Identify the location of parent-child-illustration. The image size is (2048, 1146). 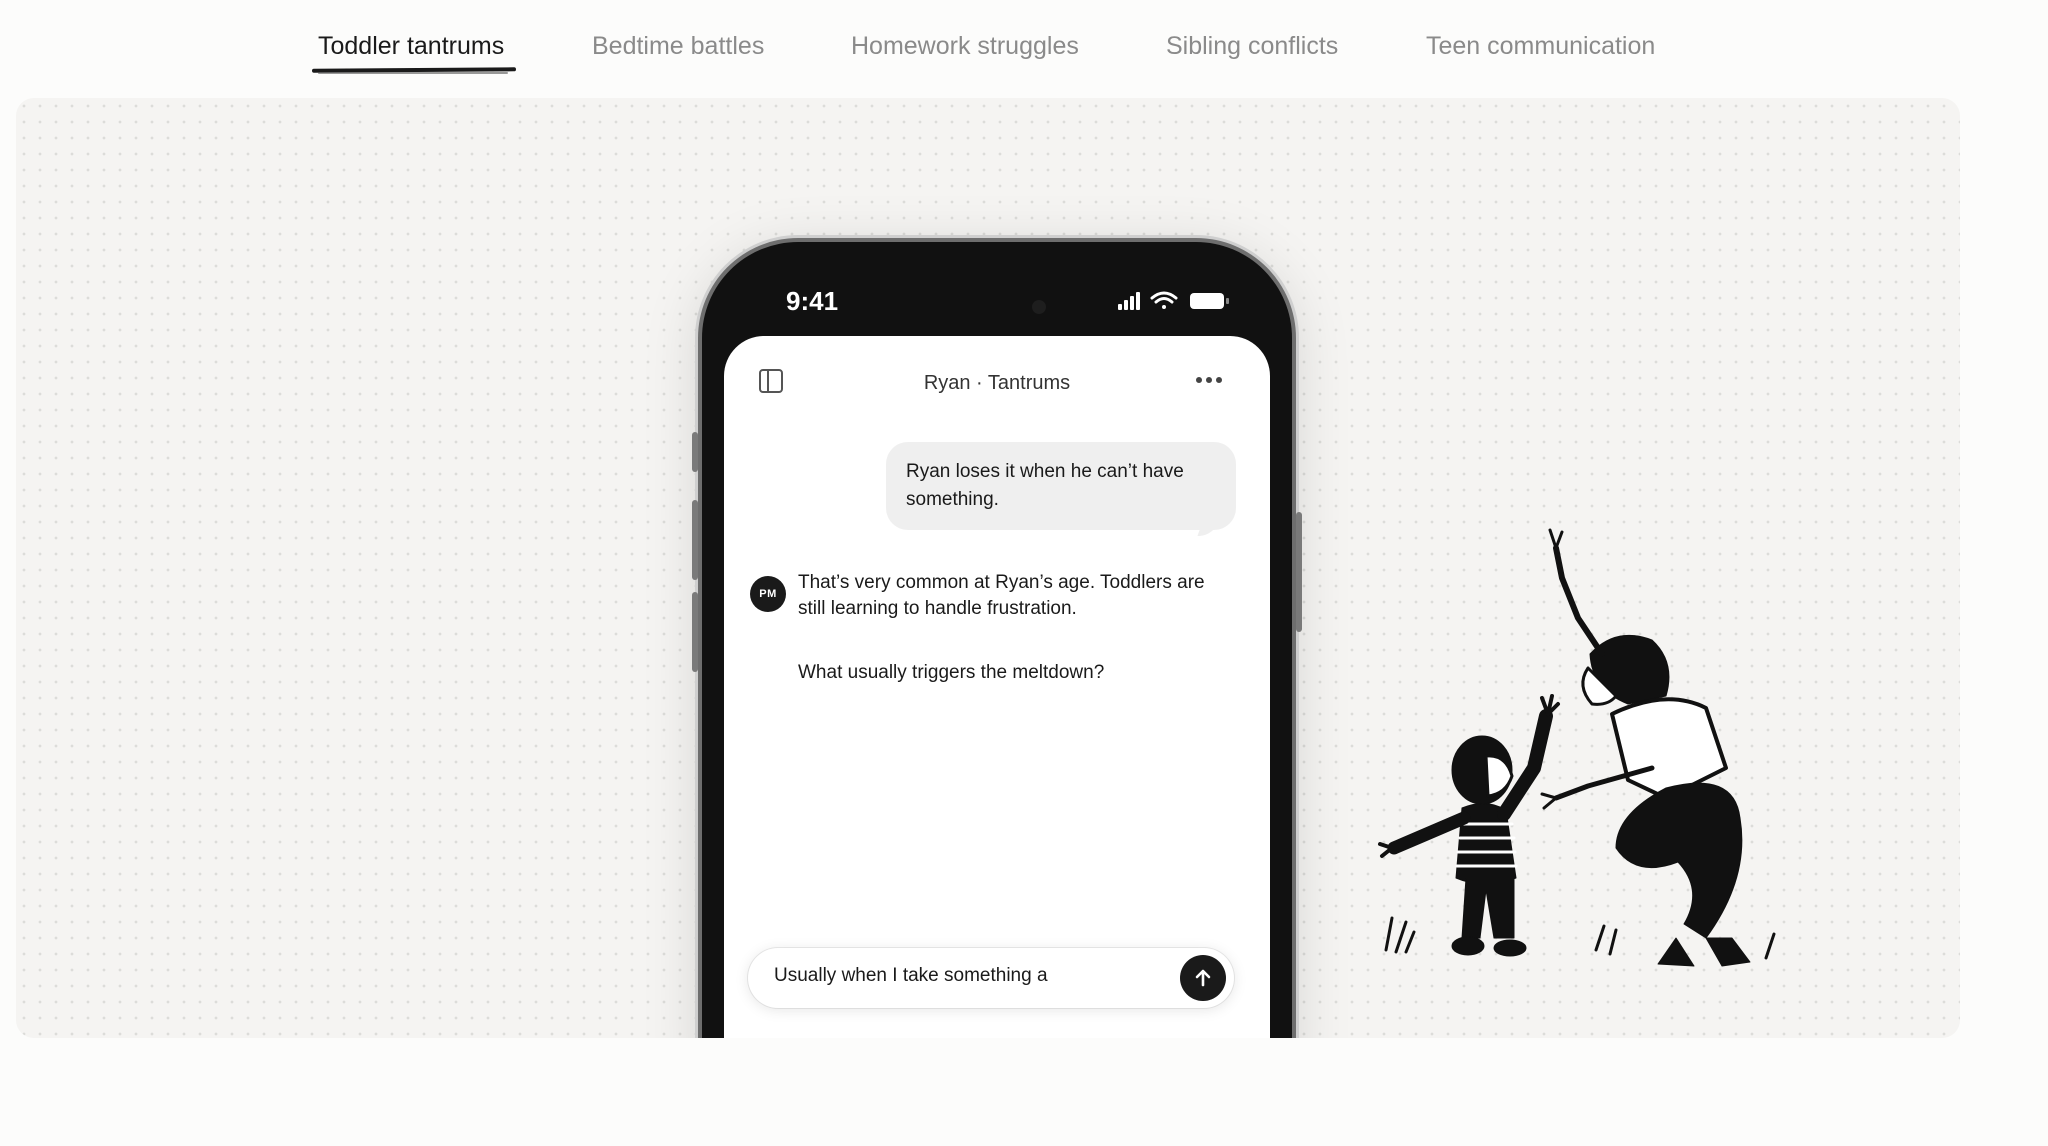
(1577, 747).